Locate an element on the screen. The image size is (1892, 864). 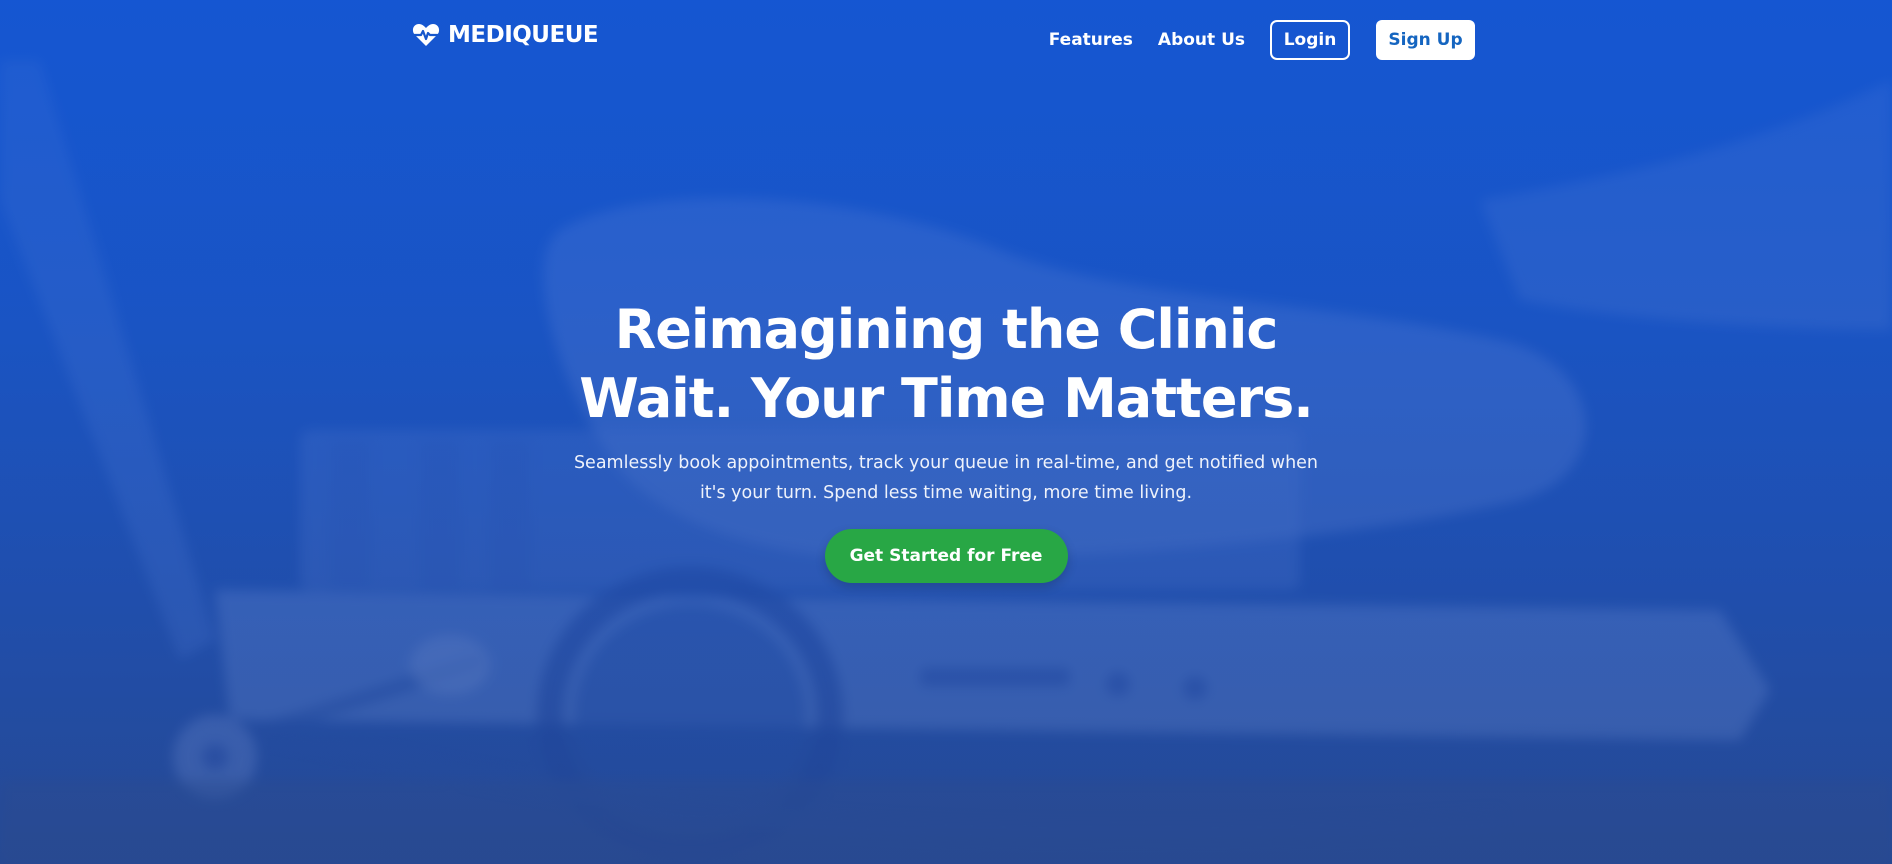
hero-headline-line-1: Reimagining the Clinic is located at coordinates (946, 329).